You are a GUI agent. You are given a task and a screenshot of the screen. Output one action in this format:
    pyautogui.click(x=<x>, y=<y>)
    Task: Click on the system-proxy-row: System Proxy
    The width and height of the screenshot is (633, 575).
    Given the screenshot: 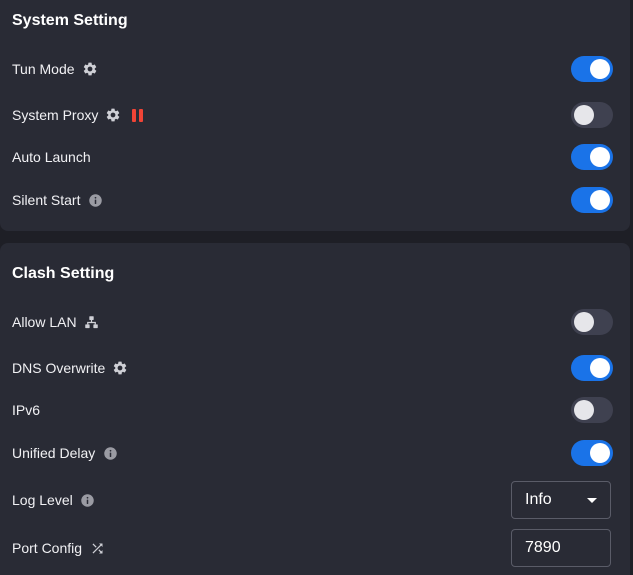 What is the action you would take?
    pyautogui.click(x=315, y=115)
    